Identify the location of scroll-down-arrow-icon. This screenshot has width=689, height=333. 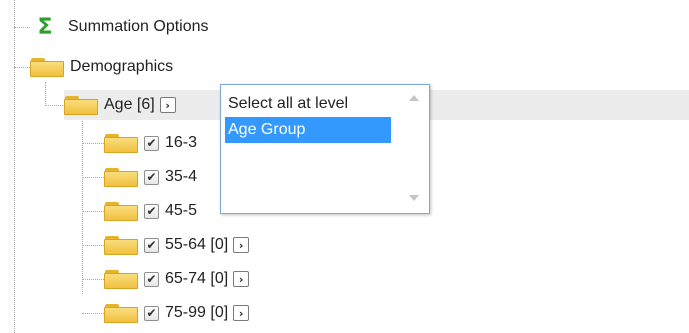
(414, 198).